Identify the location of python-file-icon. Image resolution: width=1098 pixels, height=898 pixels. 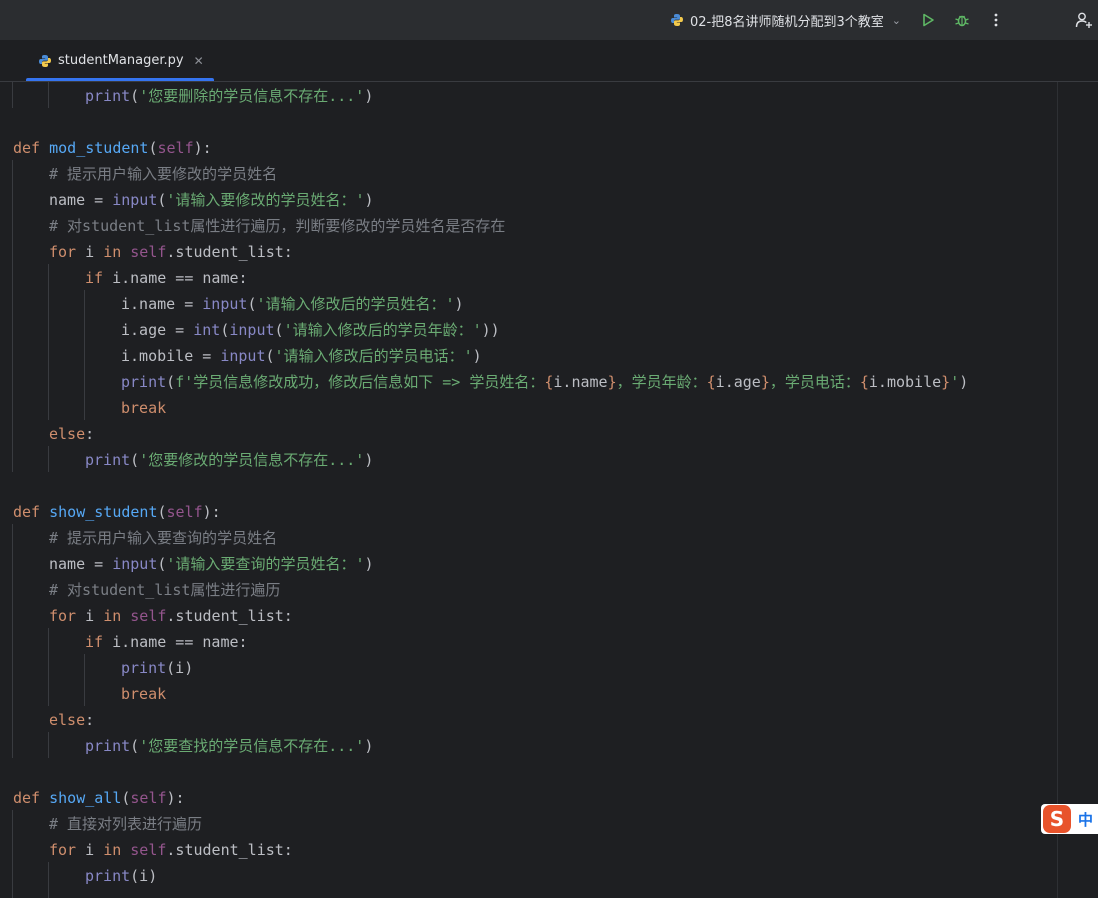
(45, 60).